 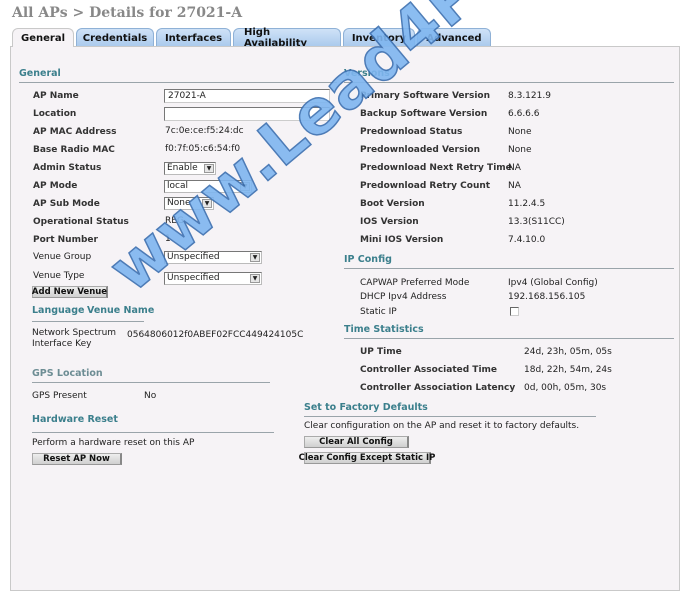 I want to click on version-label: Predownload Retry Count, so click(x=425, y=186).